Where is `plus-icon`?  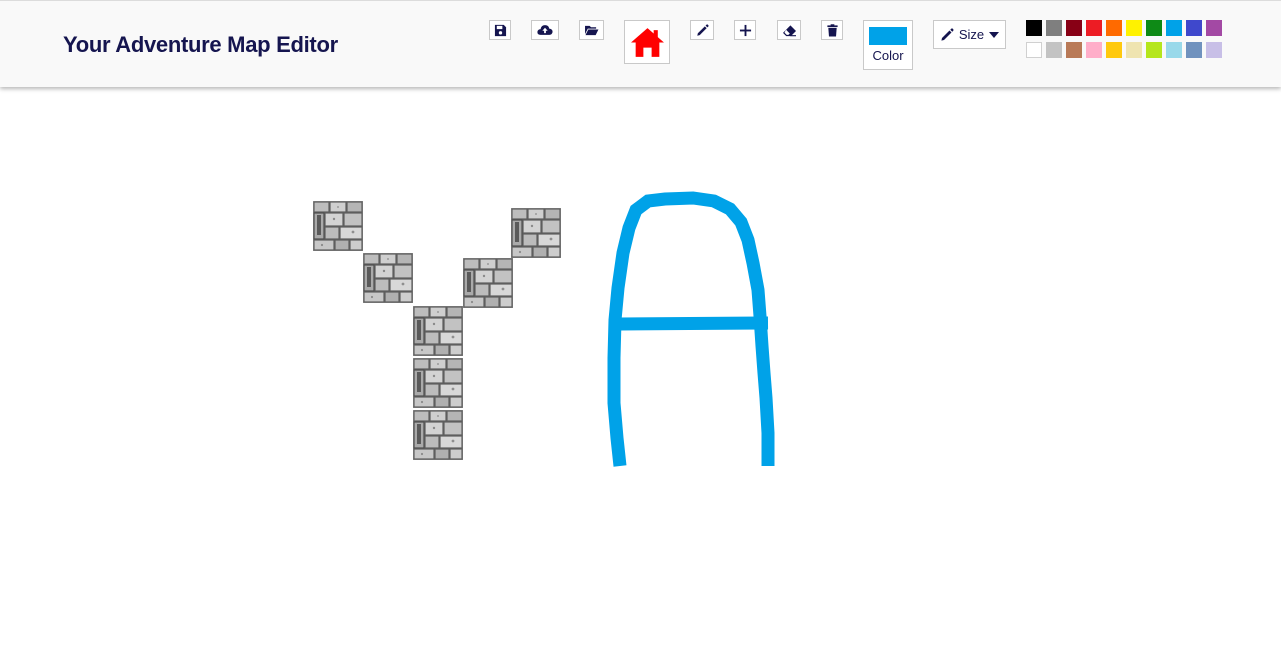
plus-icon is located at coordinates (745, 30).